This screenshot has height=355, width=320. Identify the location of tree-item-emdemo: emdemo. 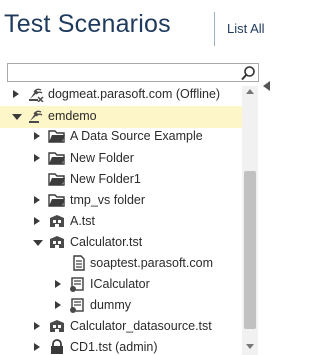
(121, 117).